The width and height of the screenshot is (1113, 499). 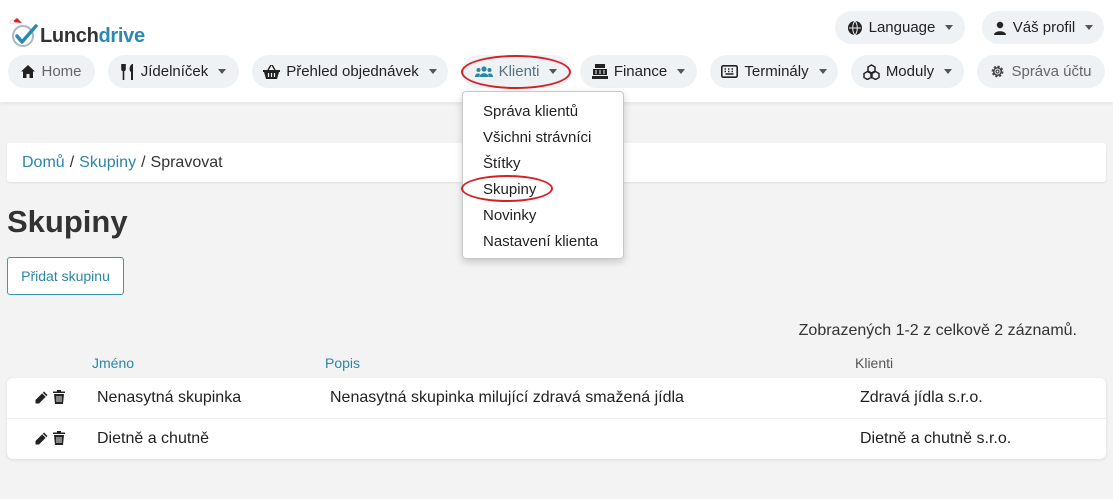 I want to click on nav-clients: Klienti, so click(x=516, y=71).